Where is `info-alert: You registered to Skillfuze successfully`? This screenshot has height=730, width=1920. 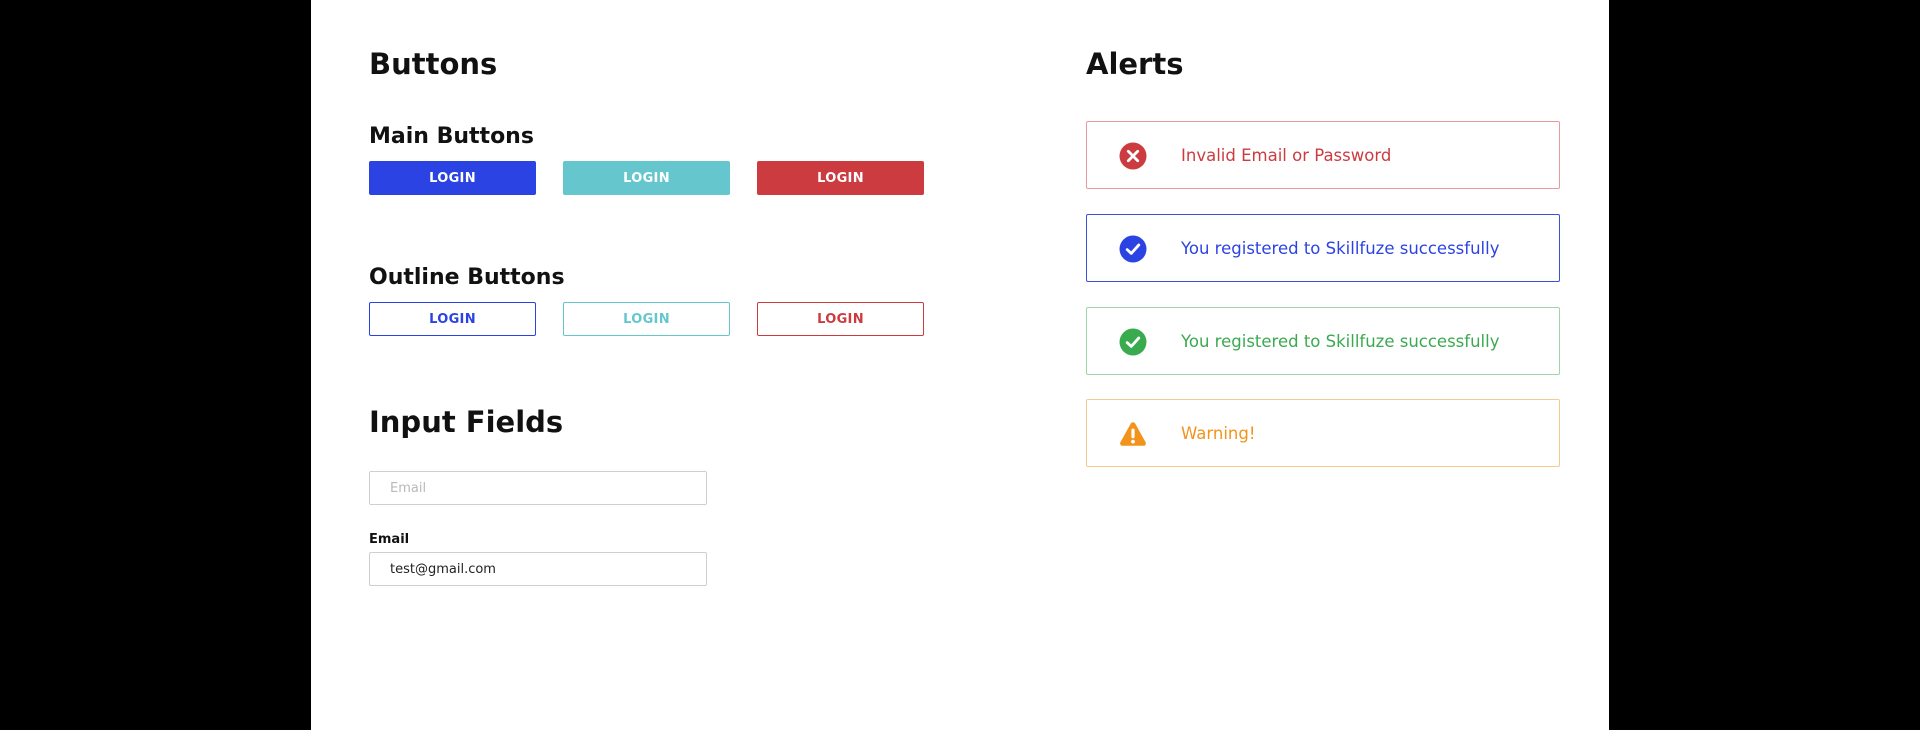 info-alert: You registered to Skillfuze successfully is located at coordinates (1323, 248).